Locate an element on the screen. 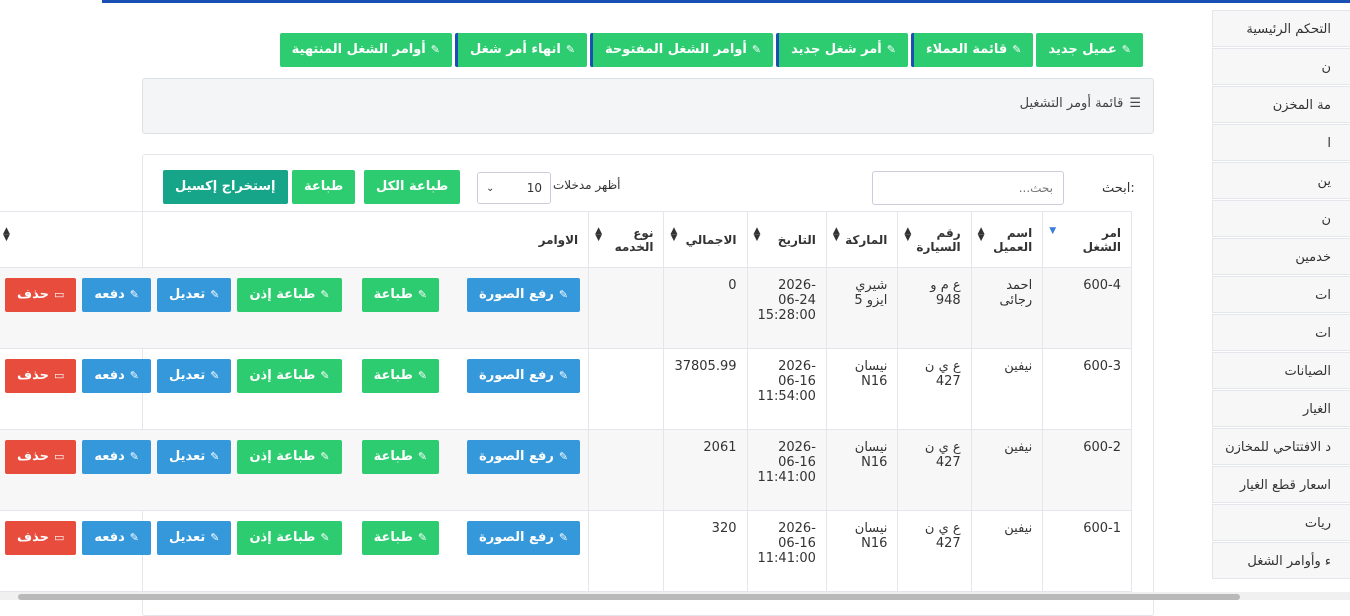 The width and height of the screenshot is (1350, 616). column-header: التاريخ ▲ ▼ is located at coordinates (786, 239).